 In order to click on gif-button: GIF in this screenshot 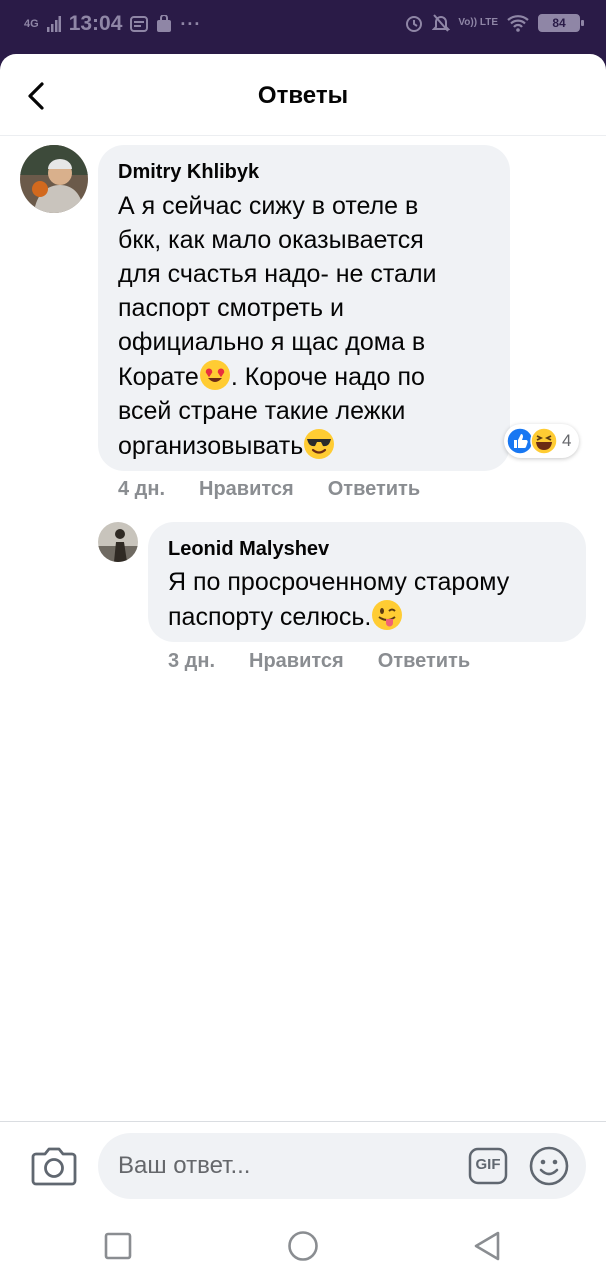, I will do `click(488, 1166)`.